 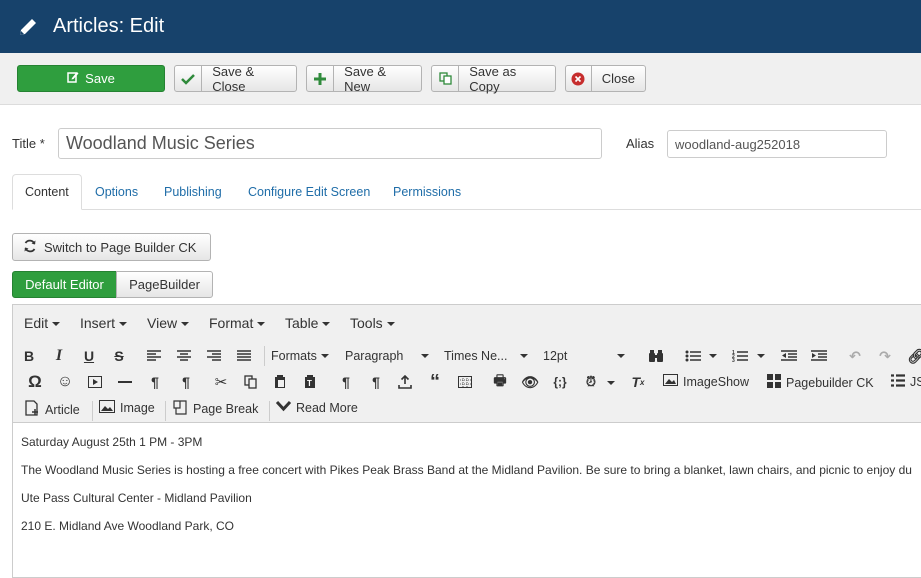 What do you see at coordinates (493, 79) in the screenshot?
I see `save-copy-button: Save as Copy` at bounding box center [493, 79].